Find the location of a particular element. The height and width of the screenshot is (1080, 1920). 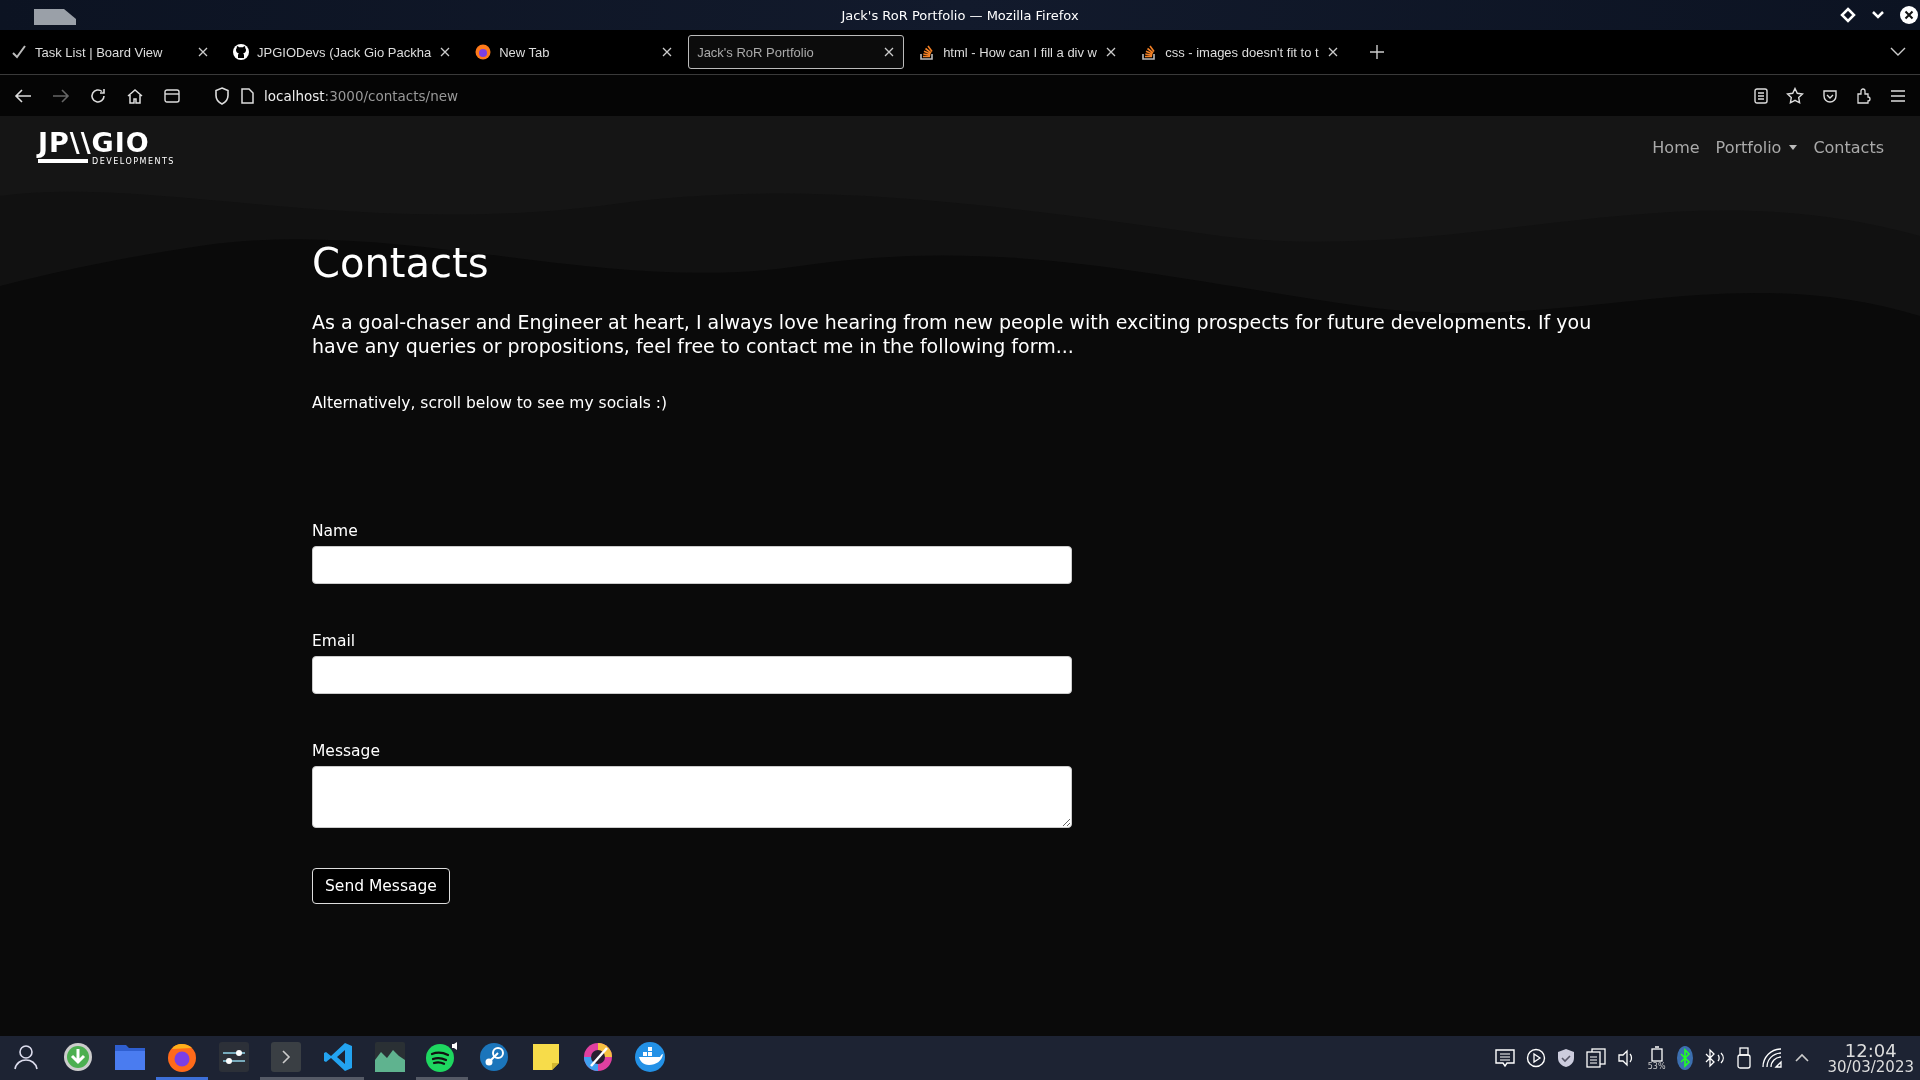

usb-drive-icon is located at coordinates (1743, 1058).